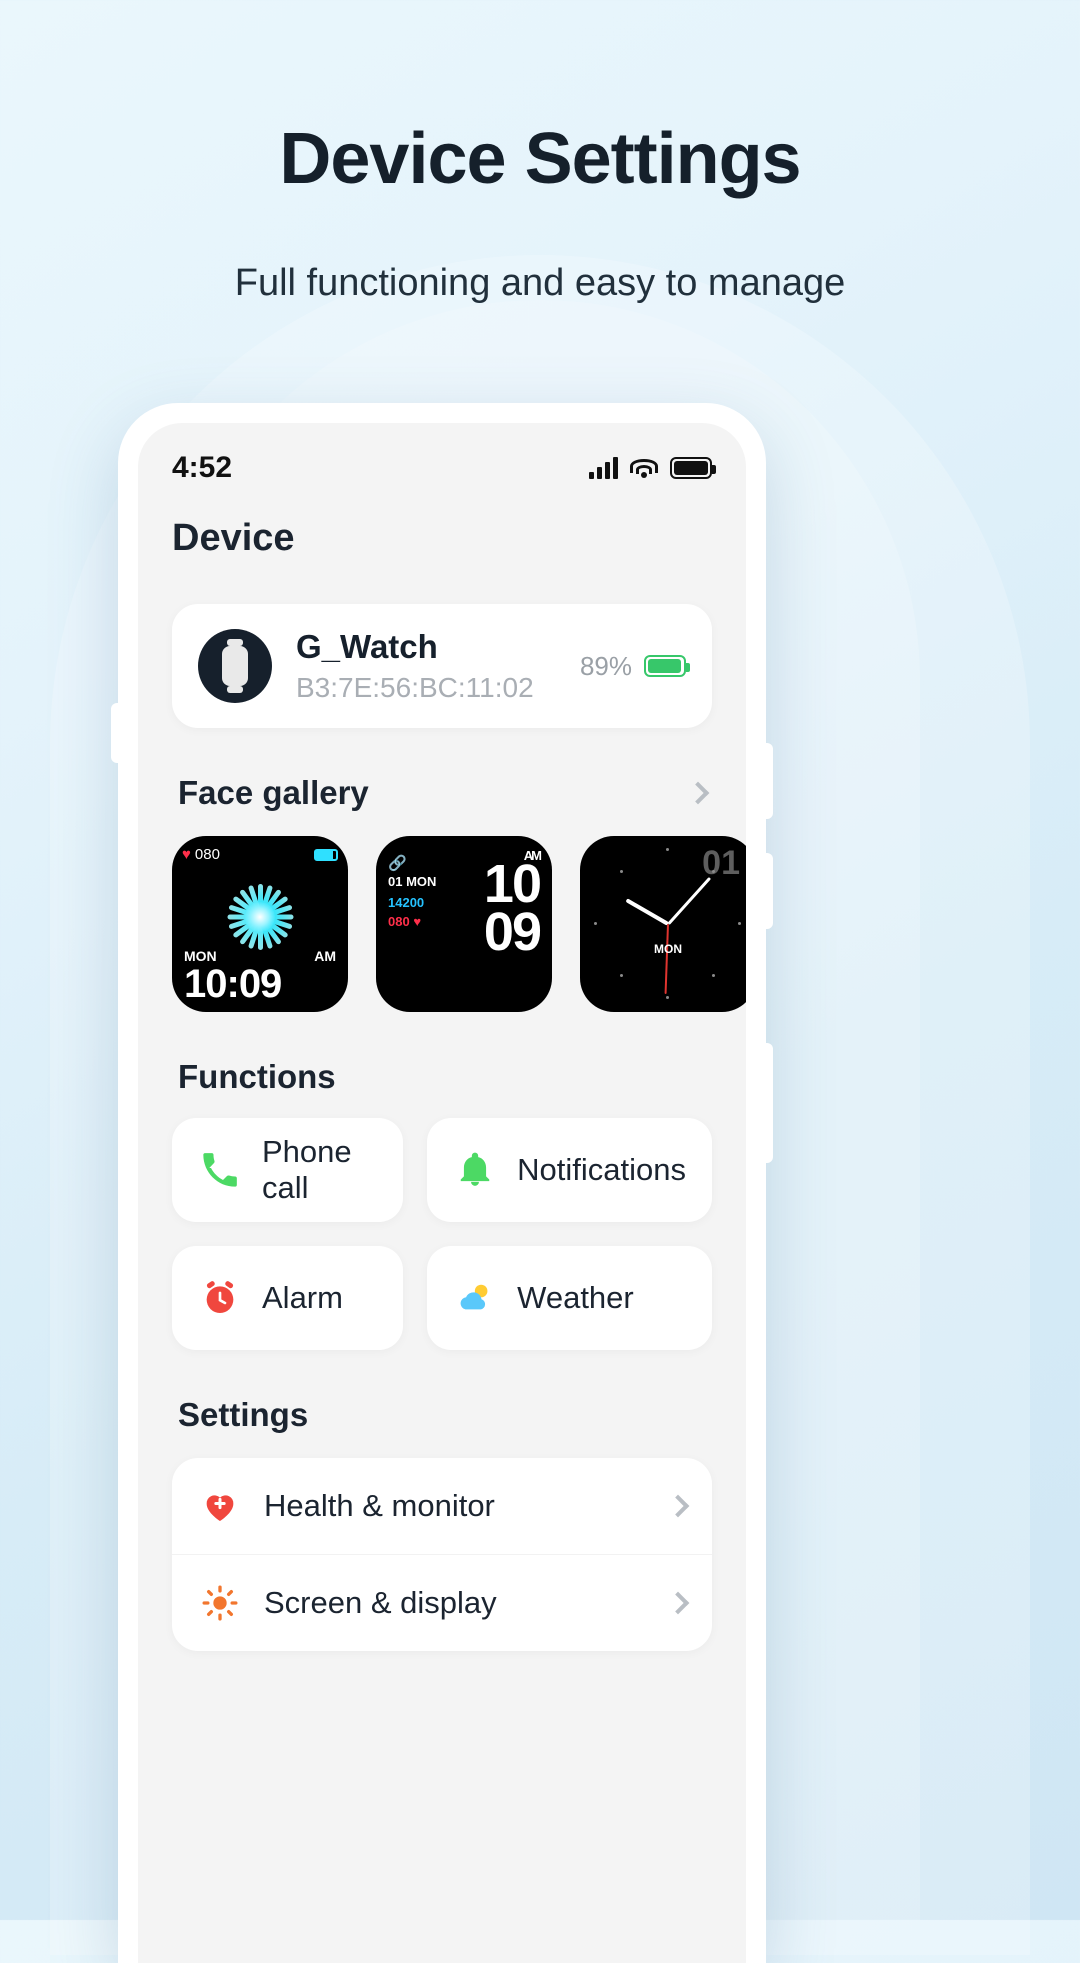 The height and width of the screenshot is (1963, 1080). Describe the element at coordinates (475, 1298) in the screenshot. I see `cloud-sun-icon` at that location.